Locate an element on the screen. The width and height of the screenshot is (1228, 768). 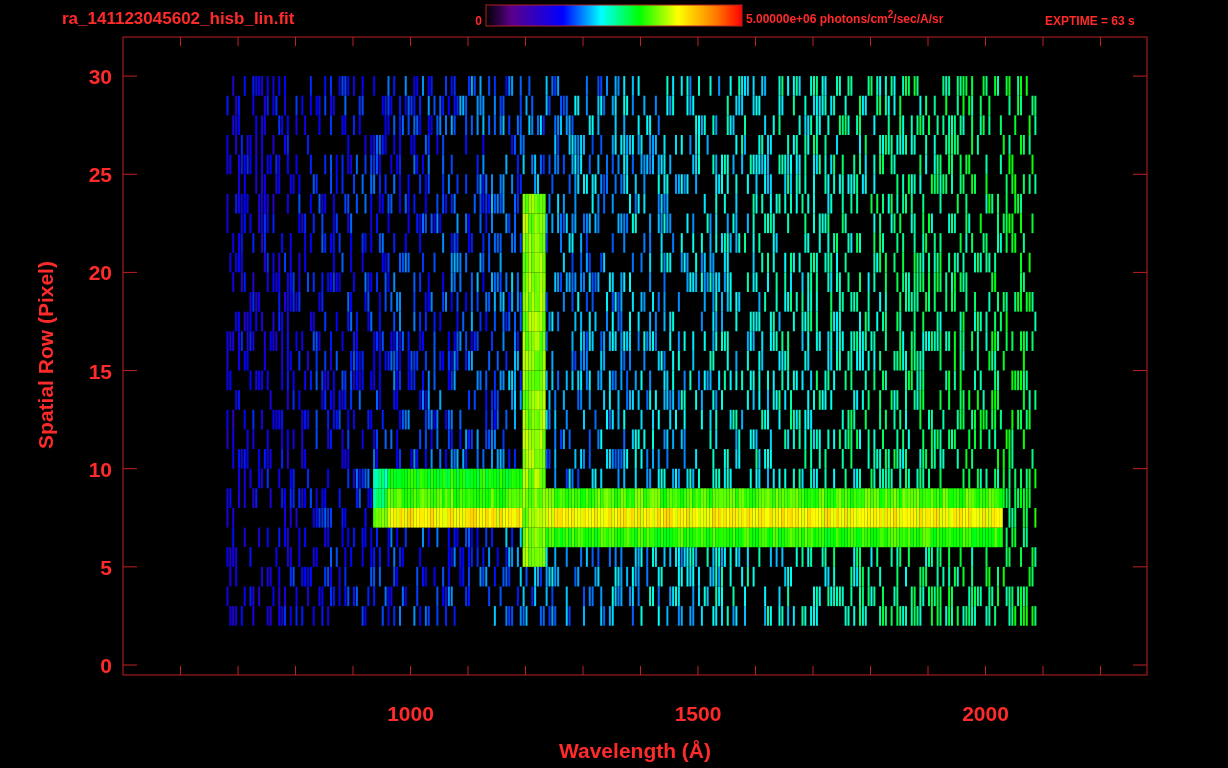
y-tick-label: 5 is located at coordinates (106, 567).